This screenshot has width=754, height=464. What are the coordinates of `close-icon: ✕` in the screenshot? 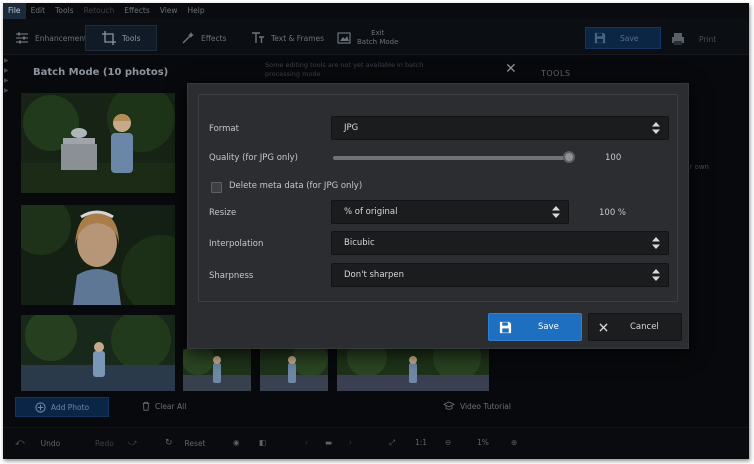 It's located at (511, 69).